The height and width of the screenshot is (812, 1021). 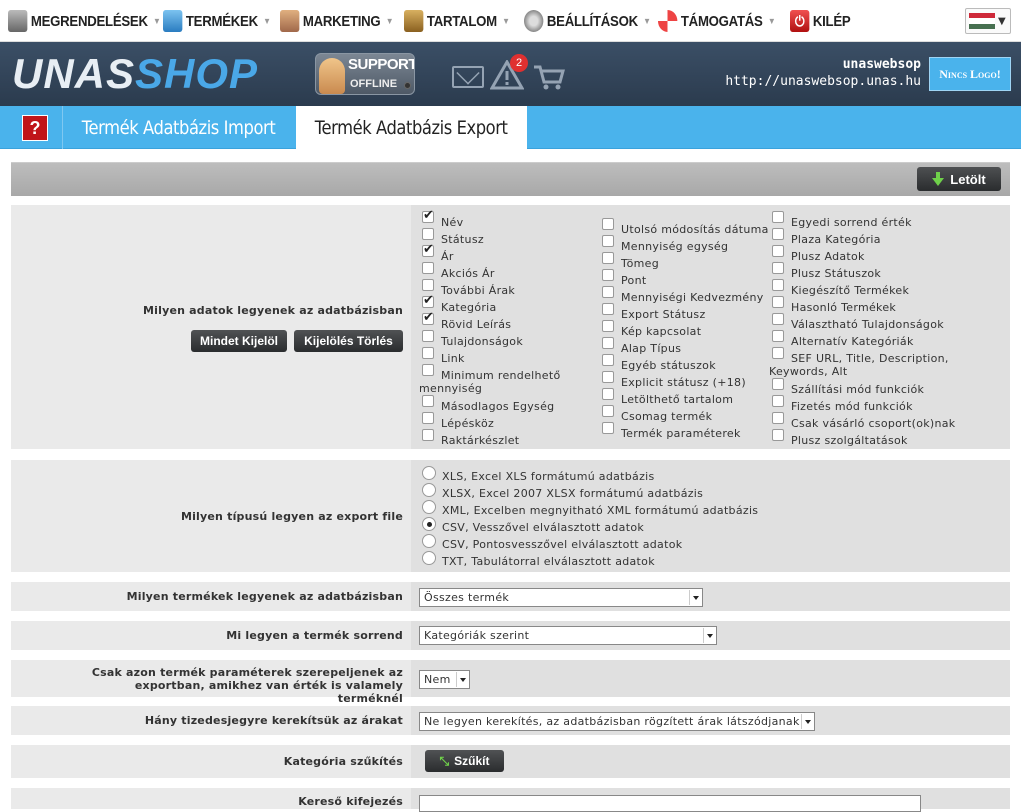 I want to click on language-select: ▼, so click(x=988, y=21).